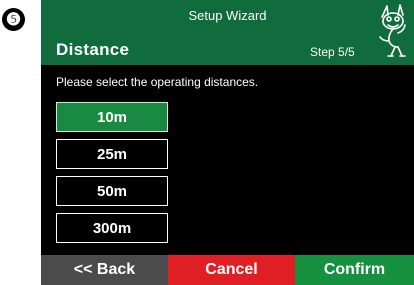 Image resolution: width=414 pixels, height=285 pixels. Describe the element at coordinates (231, 270) in the screenshot. I see `cancel-button: Cancel` at that location.